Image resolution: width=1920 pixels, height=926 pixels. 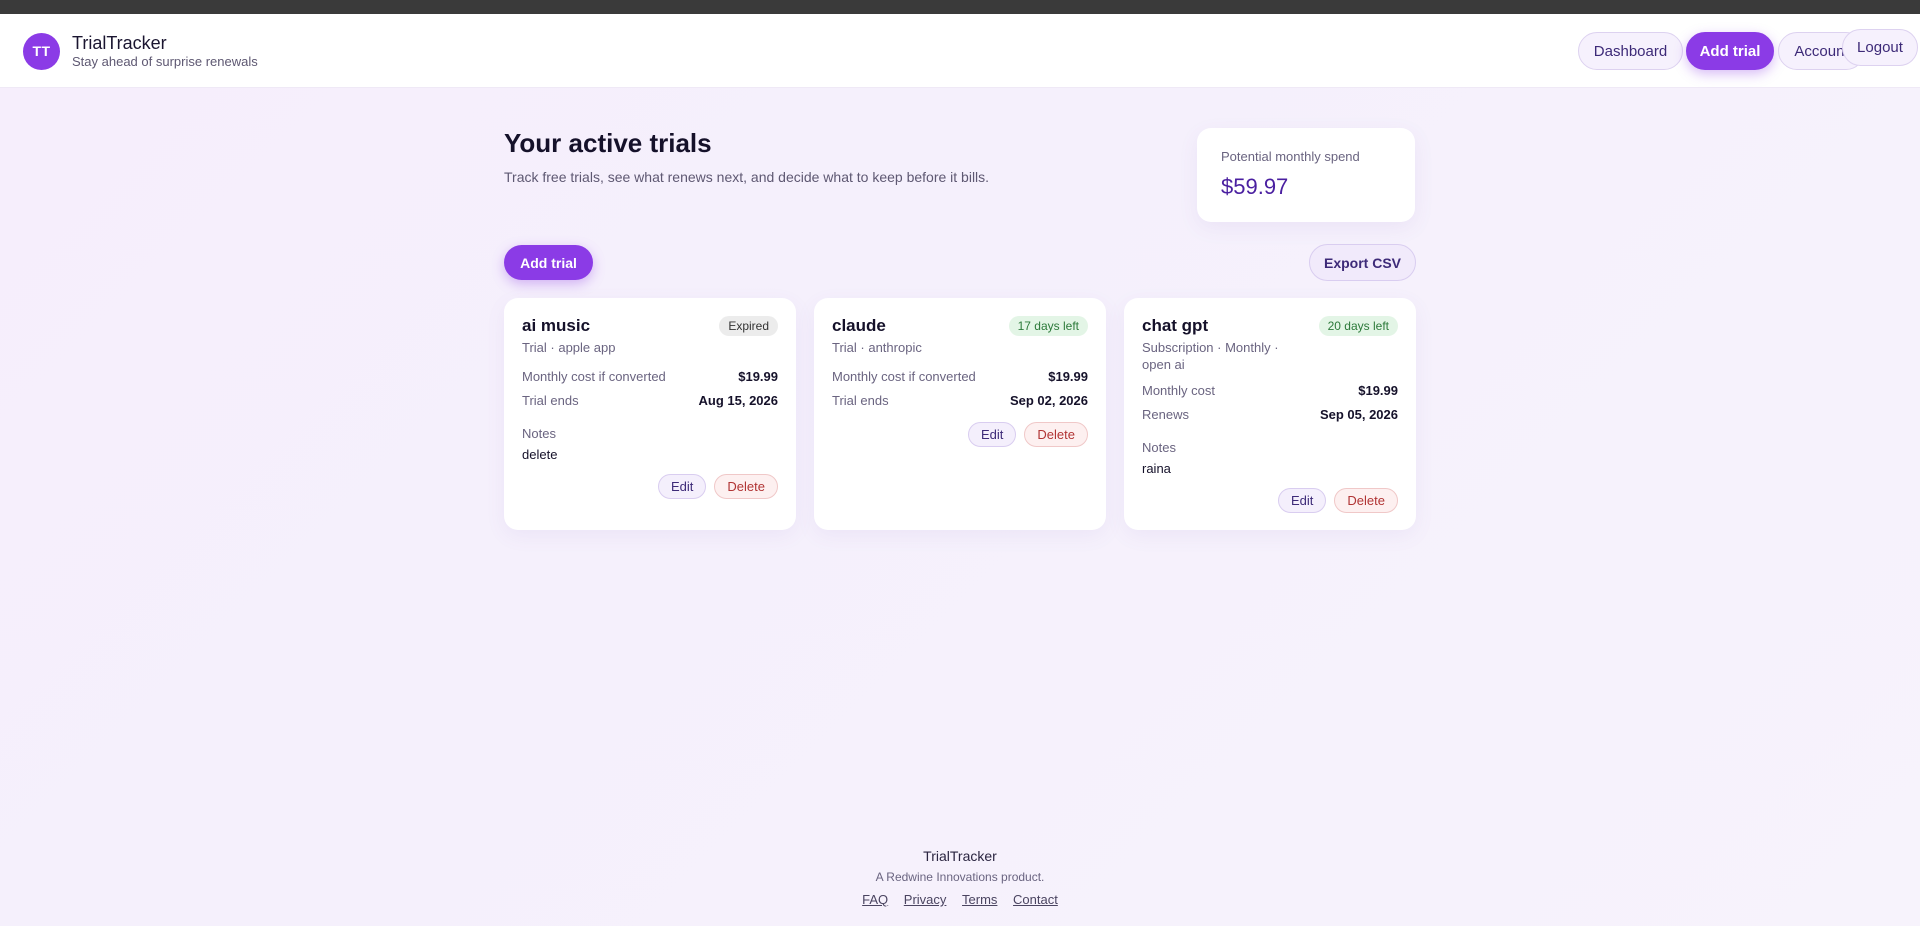 I want to click on date-row: Renews Sep 05, 2026, so click(x=1270, y=414).